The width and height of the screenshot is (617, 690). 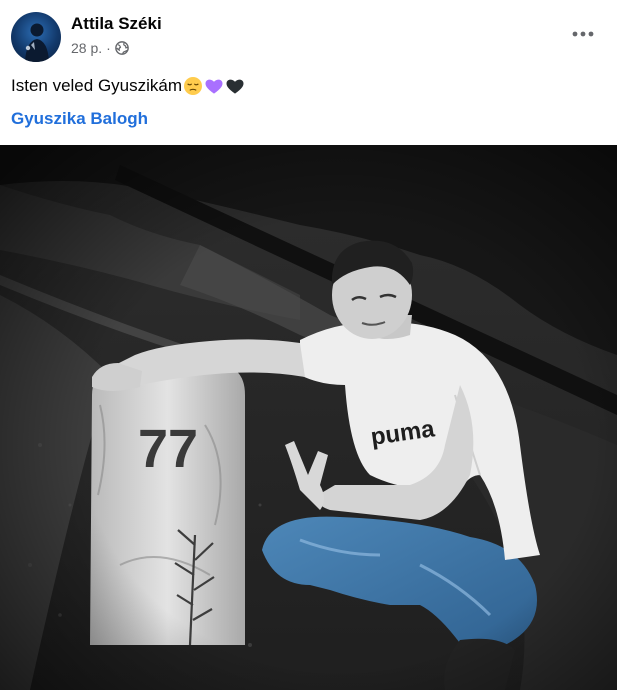 What do you see at coordinates (79, 119) in the screenshot?
I see `tagged-person-link: Gyuszika Balogh` at bounding box center [79, 119].